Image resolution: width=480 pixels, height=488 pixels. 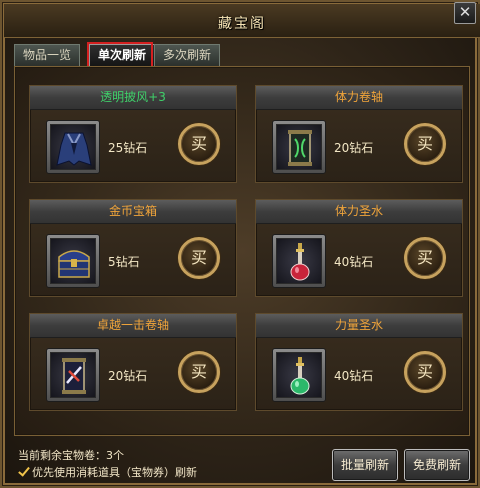 I want to click on green-potion-icon, so click(x=300, y=376).